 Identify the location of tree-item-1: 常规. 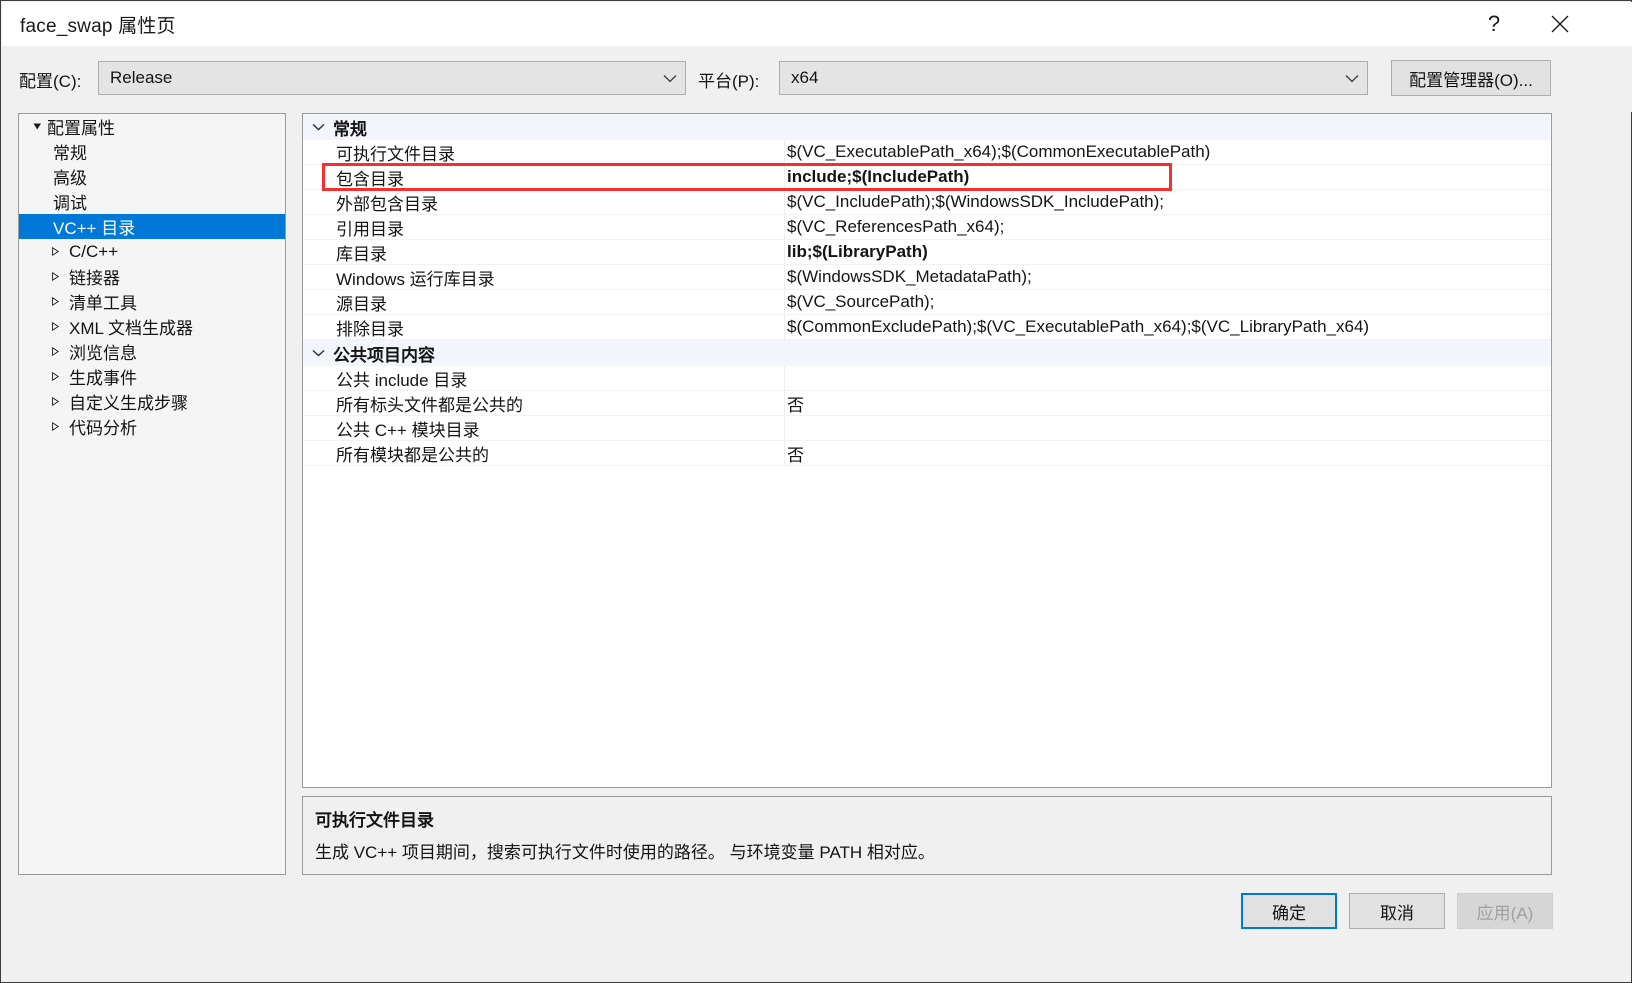
(152, 151).